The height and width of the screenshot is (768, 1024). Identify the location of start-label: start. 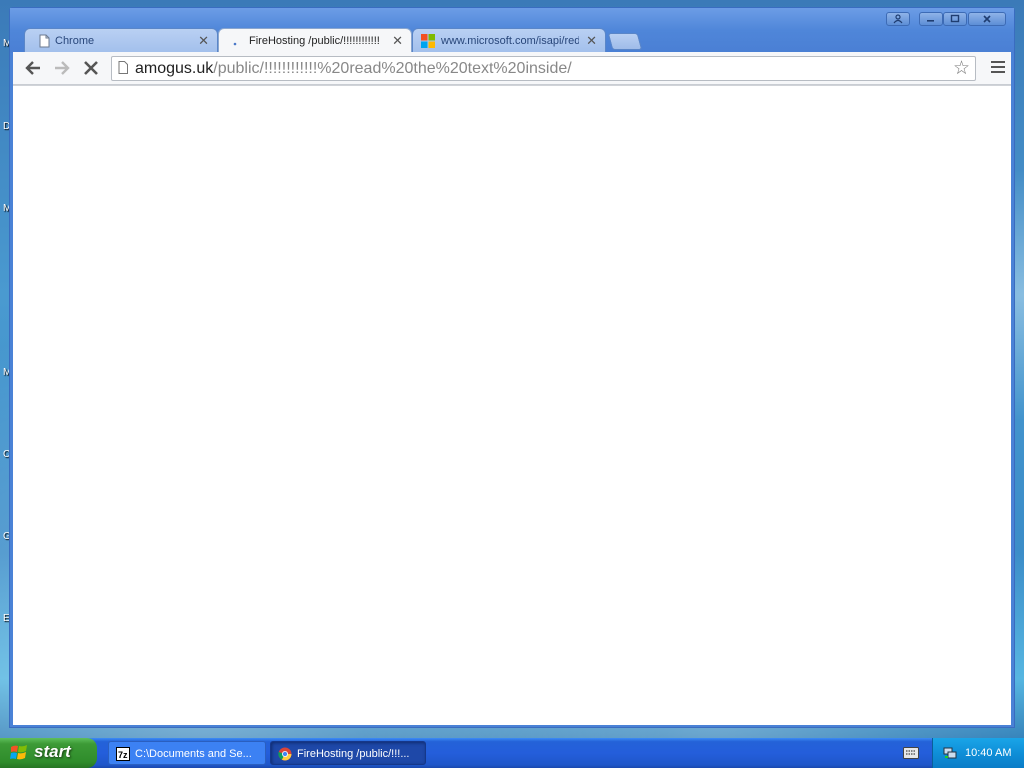
(52, 751).